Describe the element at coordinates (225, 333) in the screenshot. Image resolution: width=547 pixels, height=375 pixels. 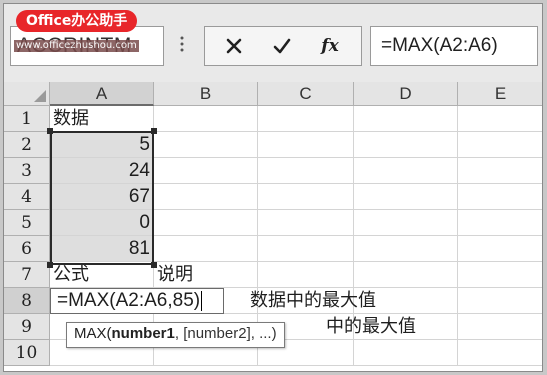
I see `tooltip-remaining-args: , [number2], ...)` at that location.